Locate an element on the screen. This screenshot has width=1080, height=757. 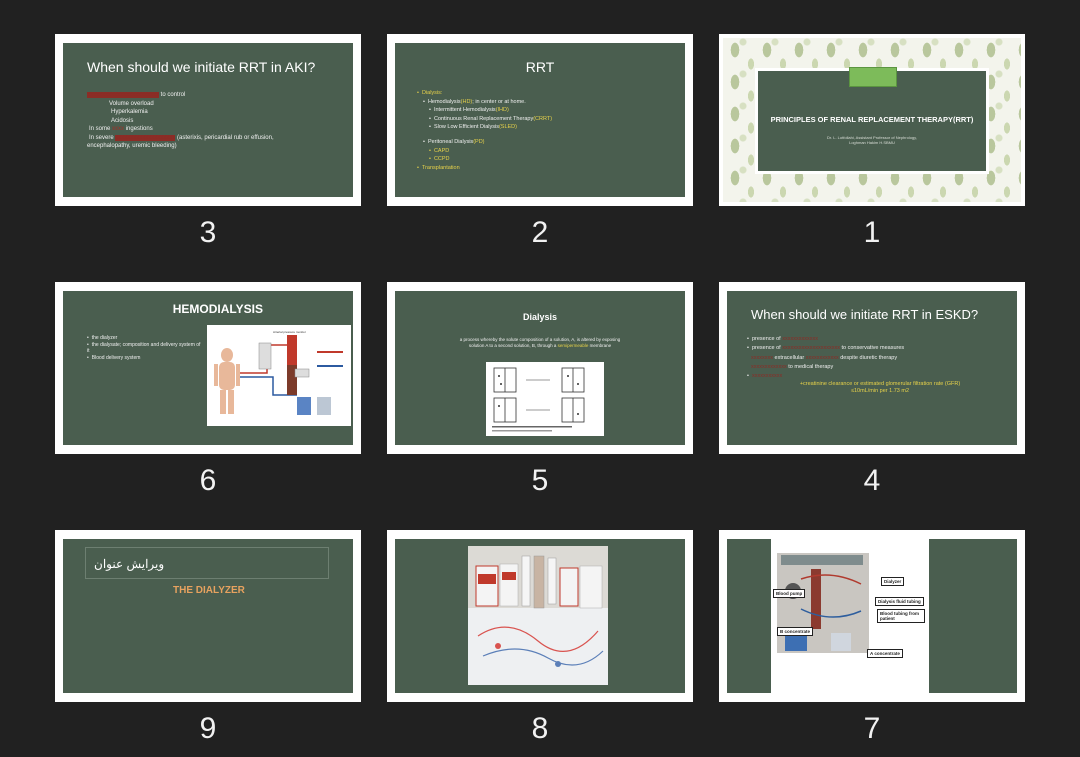
slide-number-4: 4 is located at coordinates (872, 480).